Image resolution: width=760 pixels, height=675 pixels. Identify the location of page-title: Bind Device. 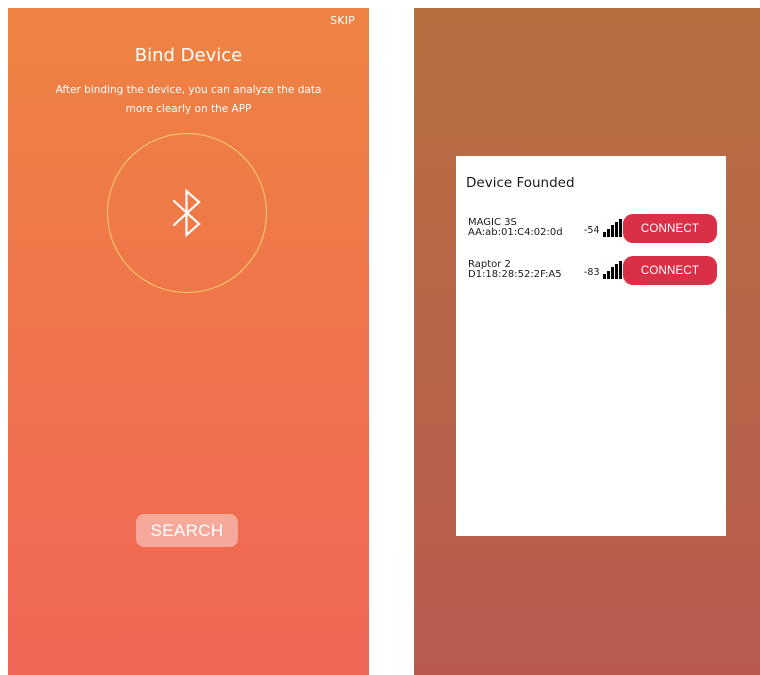
(188, 55).